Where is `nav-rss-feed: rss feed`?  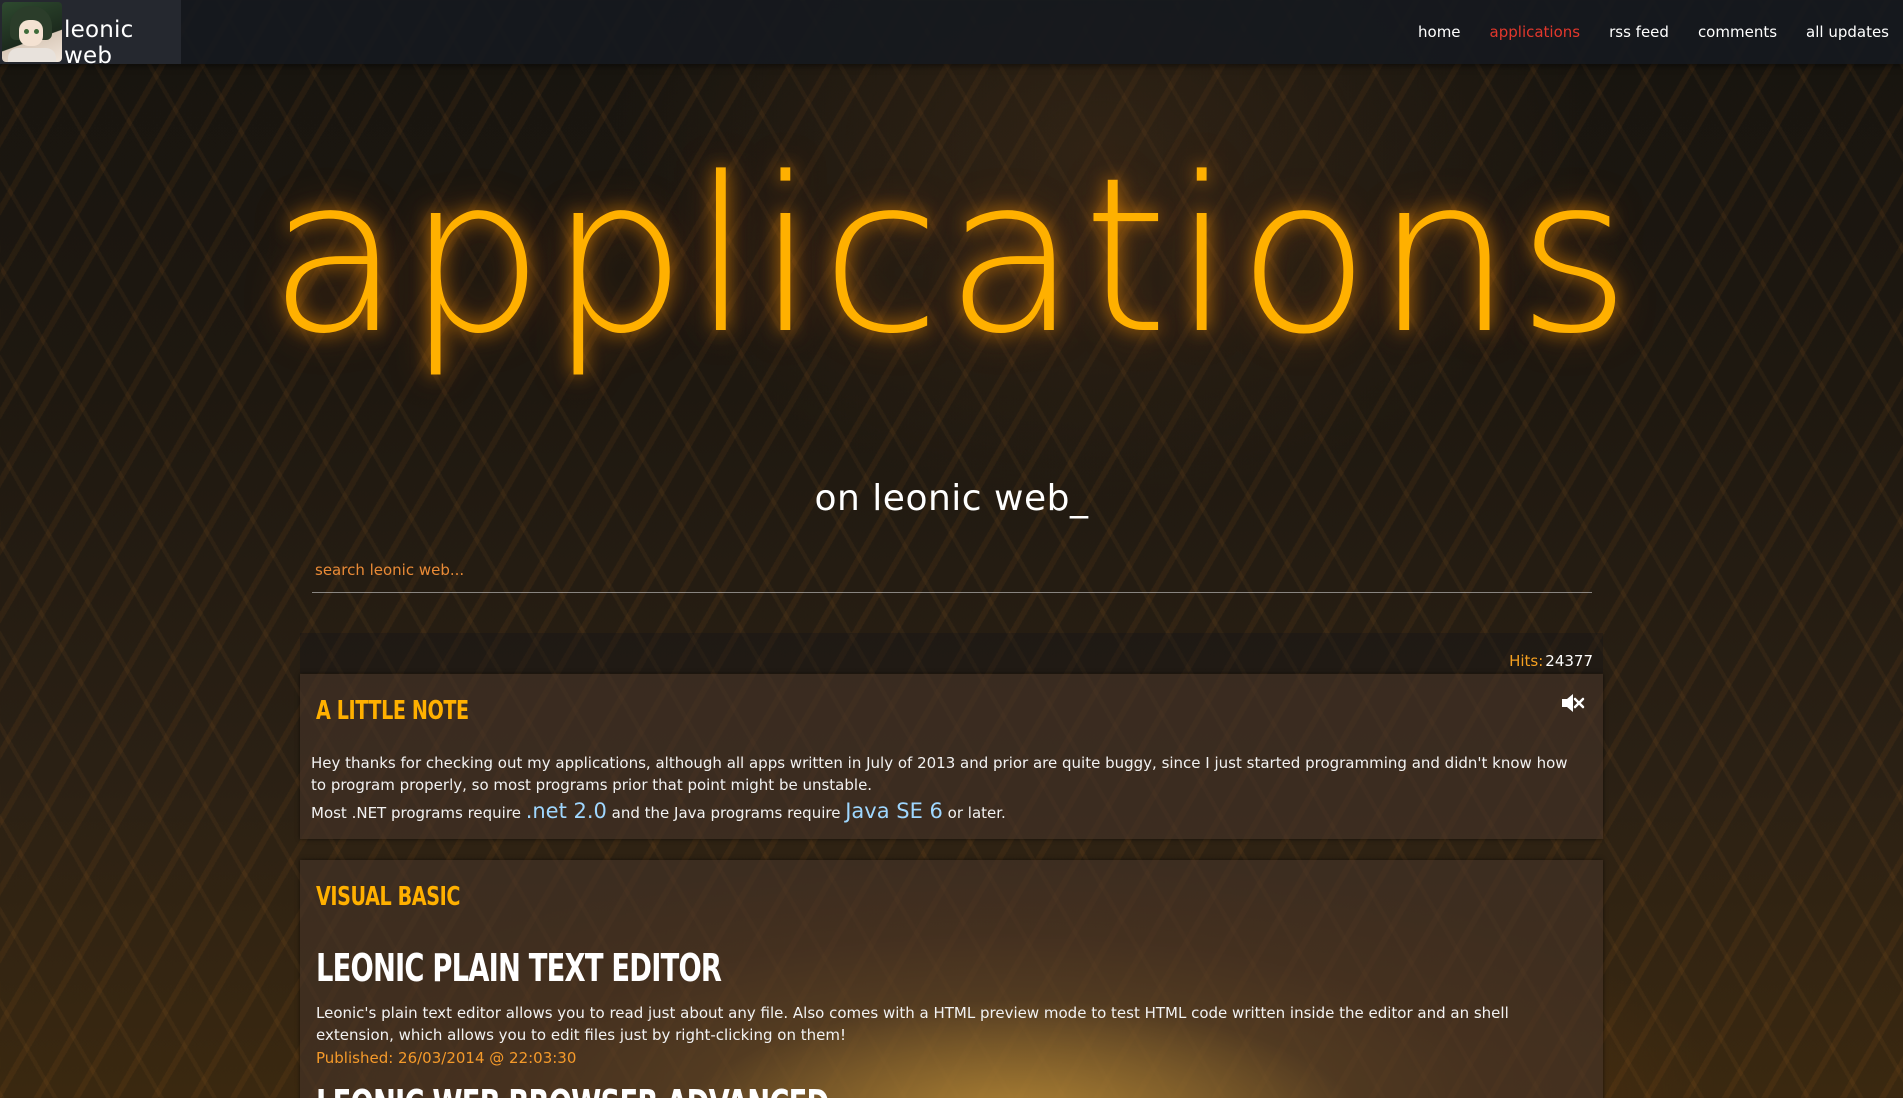
nav-rss-feed: rss feed is located at coordinates (1639, 32).